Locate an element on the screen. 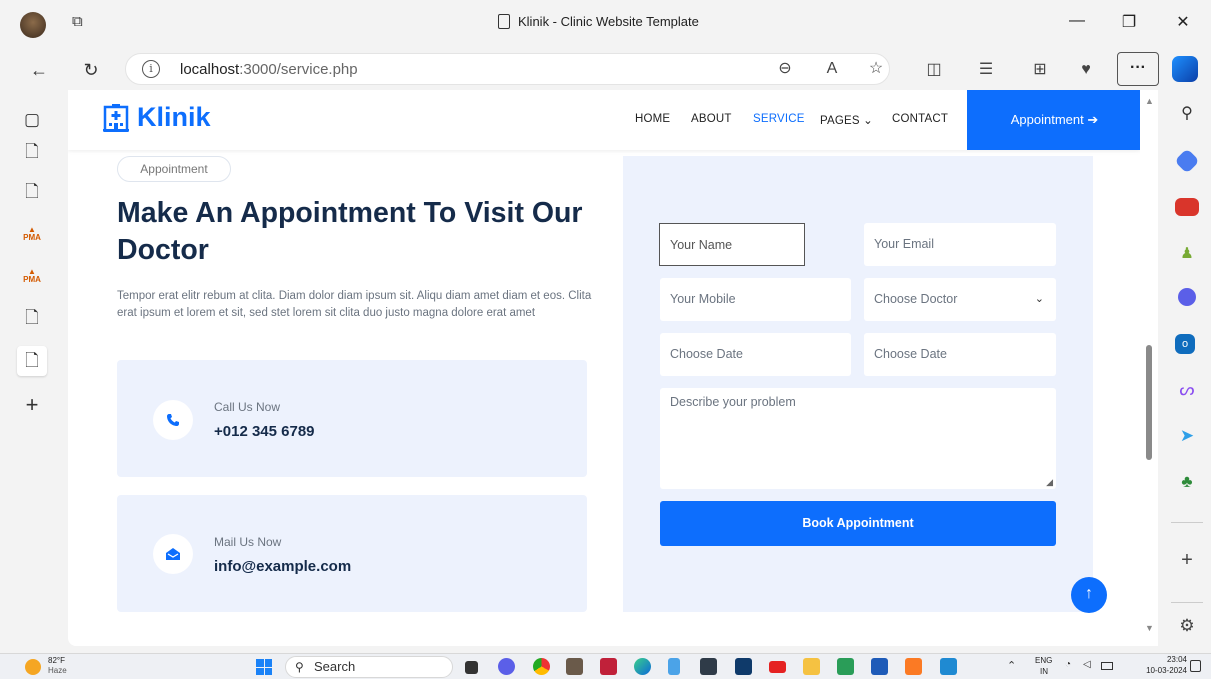 Image resolution: width=1211 pixels, height=679 pixels. file-explorer-icon is located at coordinates (811, 666).